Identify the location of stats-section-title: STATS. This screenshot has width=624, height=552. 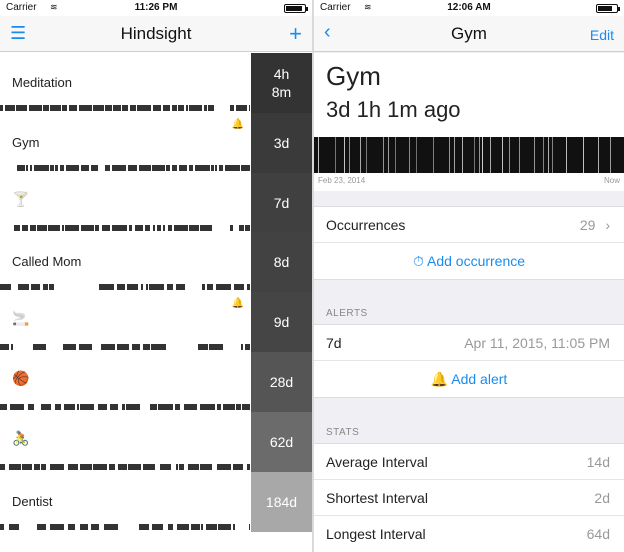
(343, 432).